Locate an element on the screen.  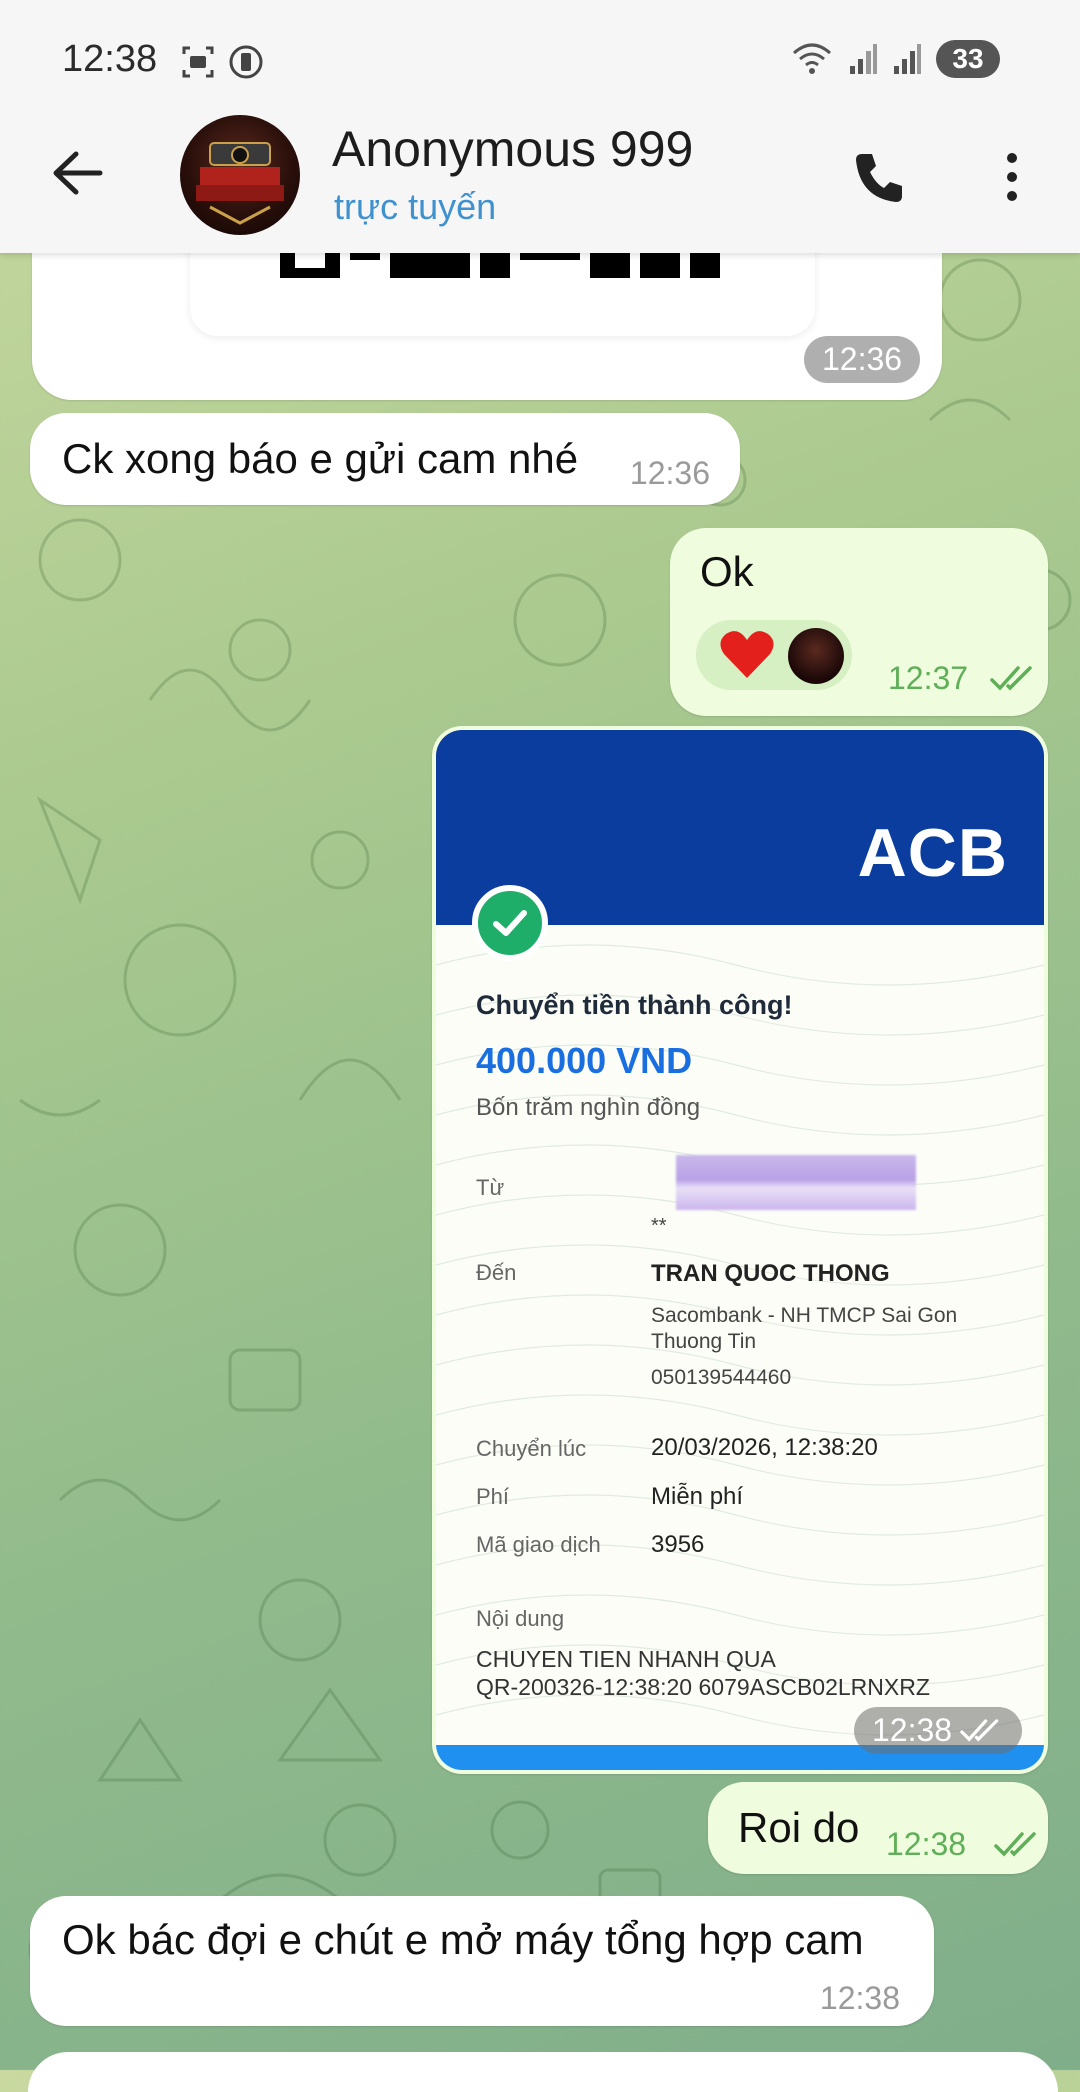
avatar-logo is located at coordinates (240, 183).